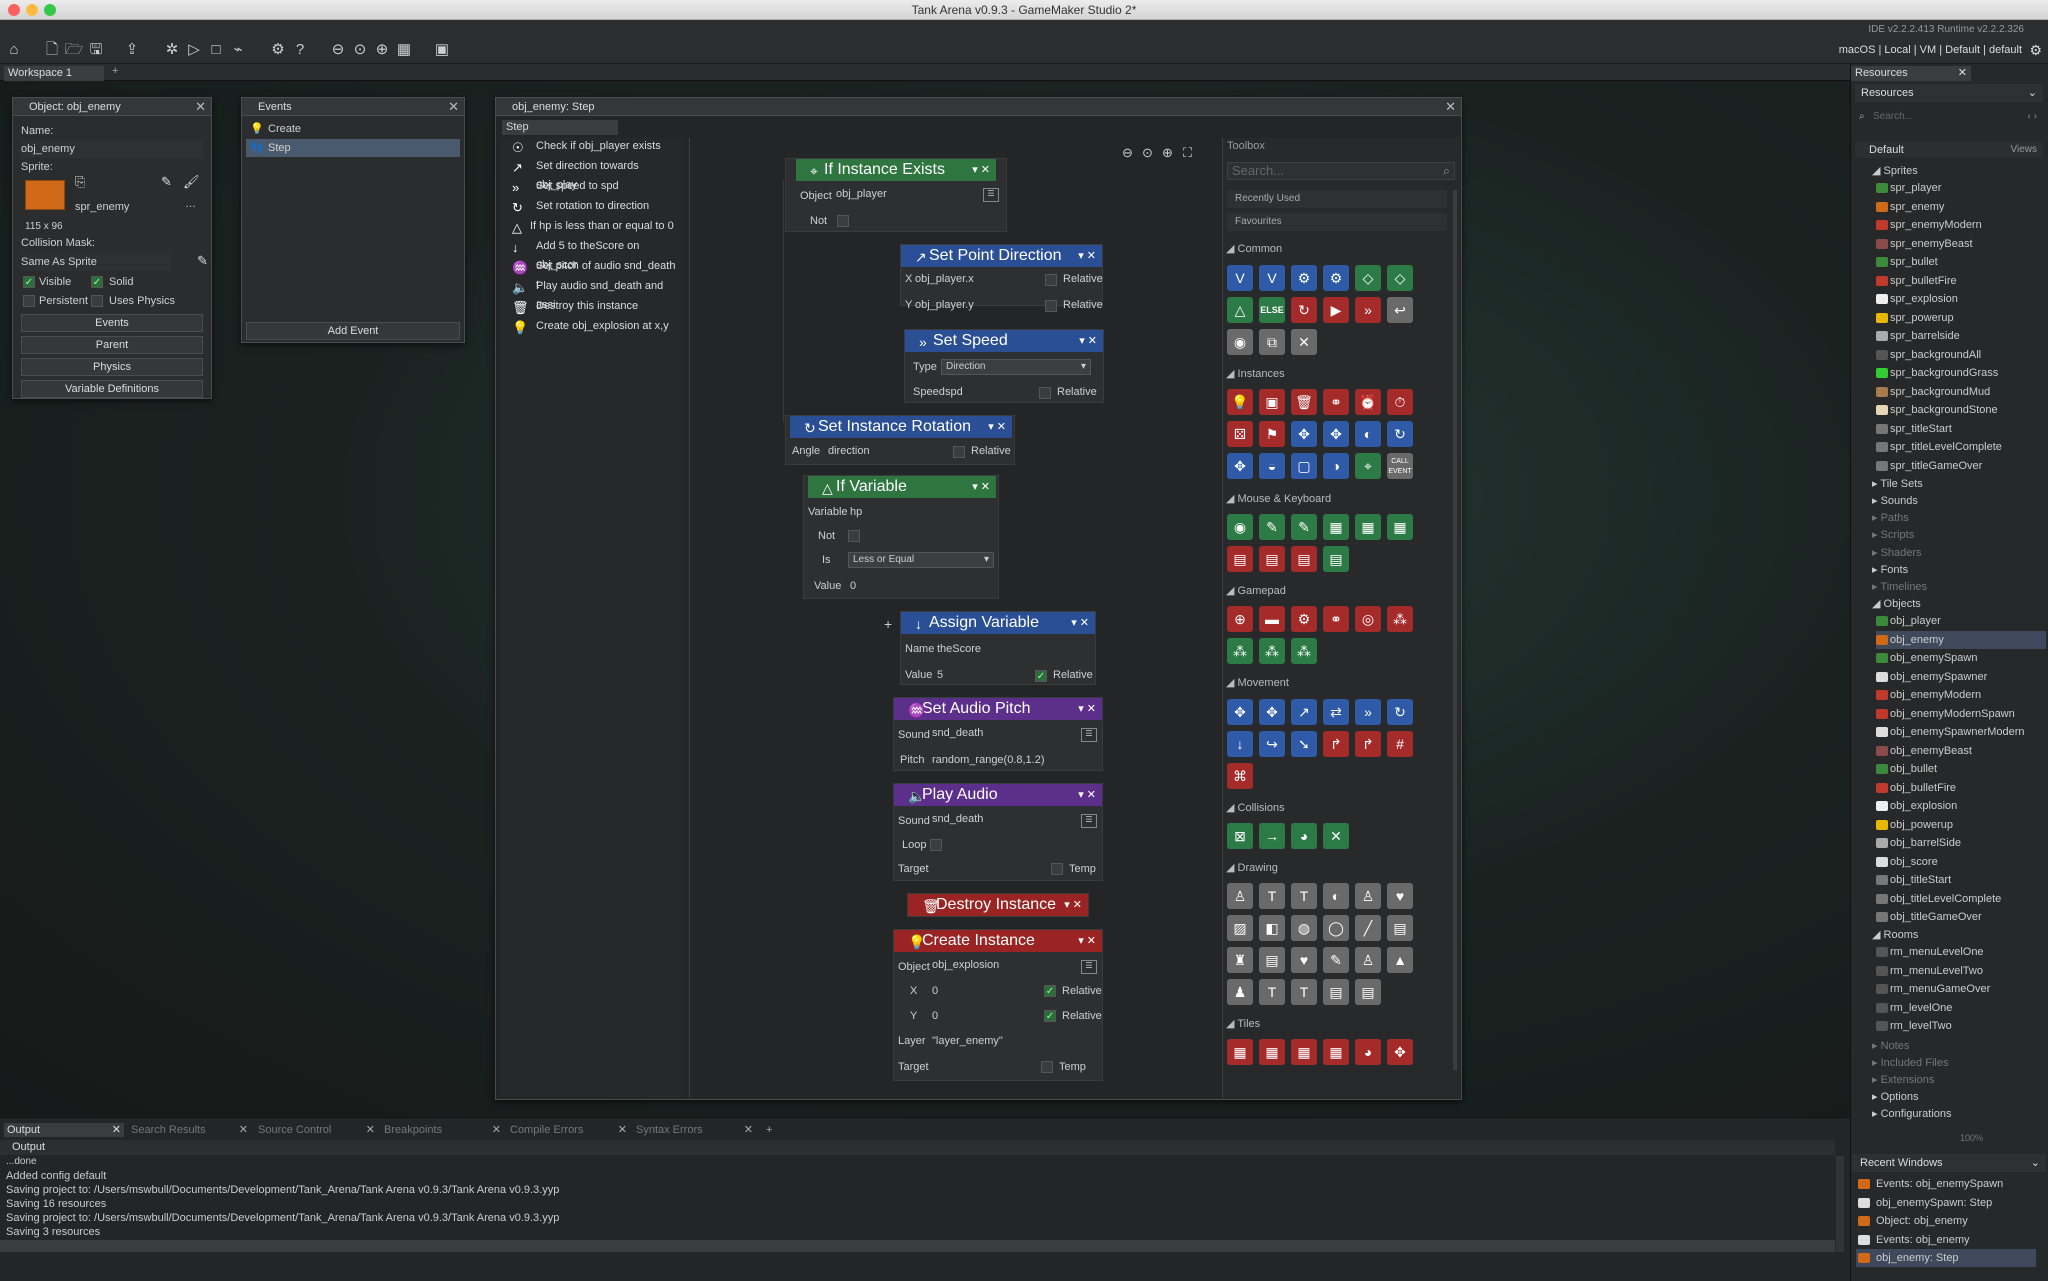 This screenshot has height=1281, width=2048. Describe the element at coordinates (1336, 310) in the screenshot. I see `while-icon: ▶` at that location.